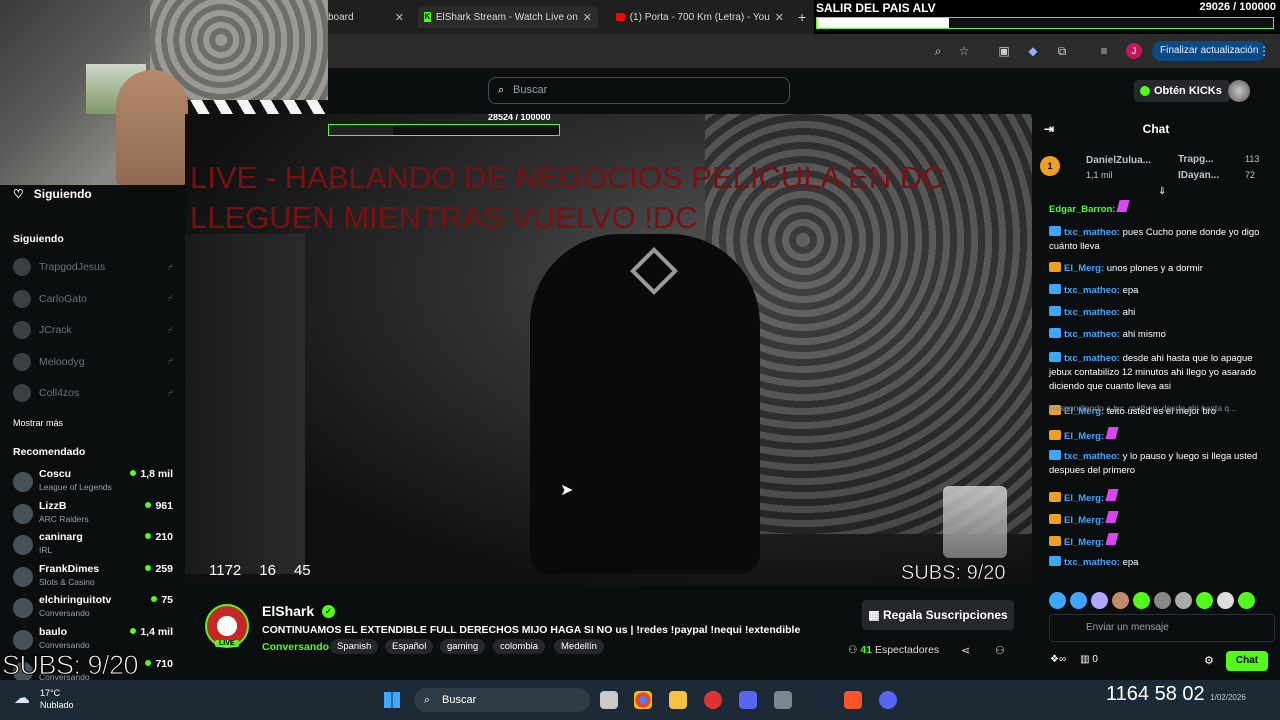 This screenshot has width=1280, height=720. I want to click on sidebar-item-following: Coll4zos ⌿, so click(93, 393).